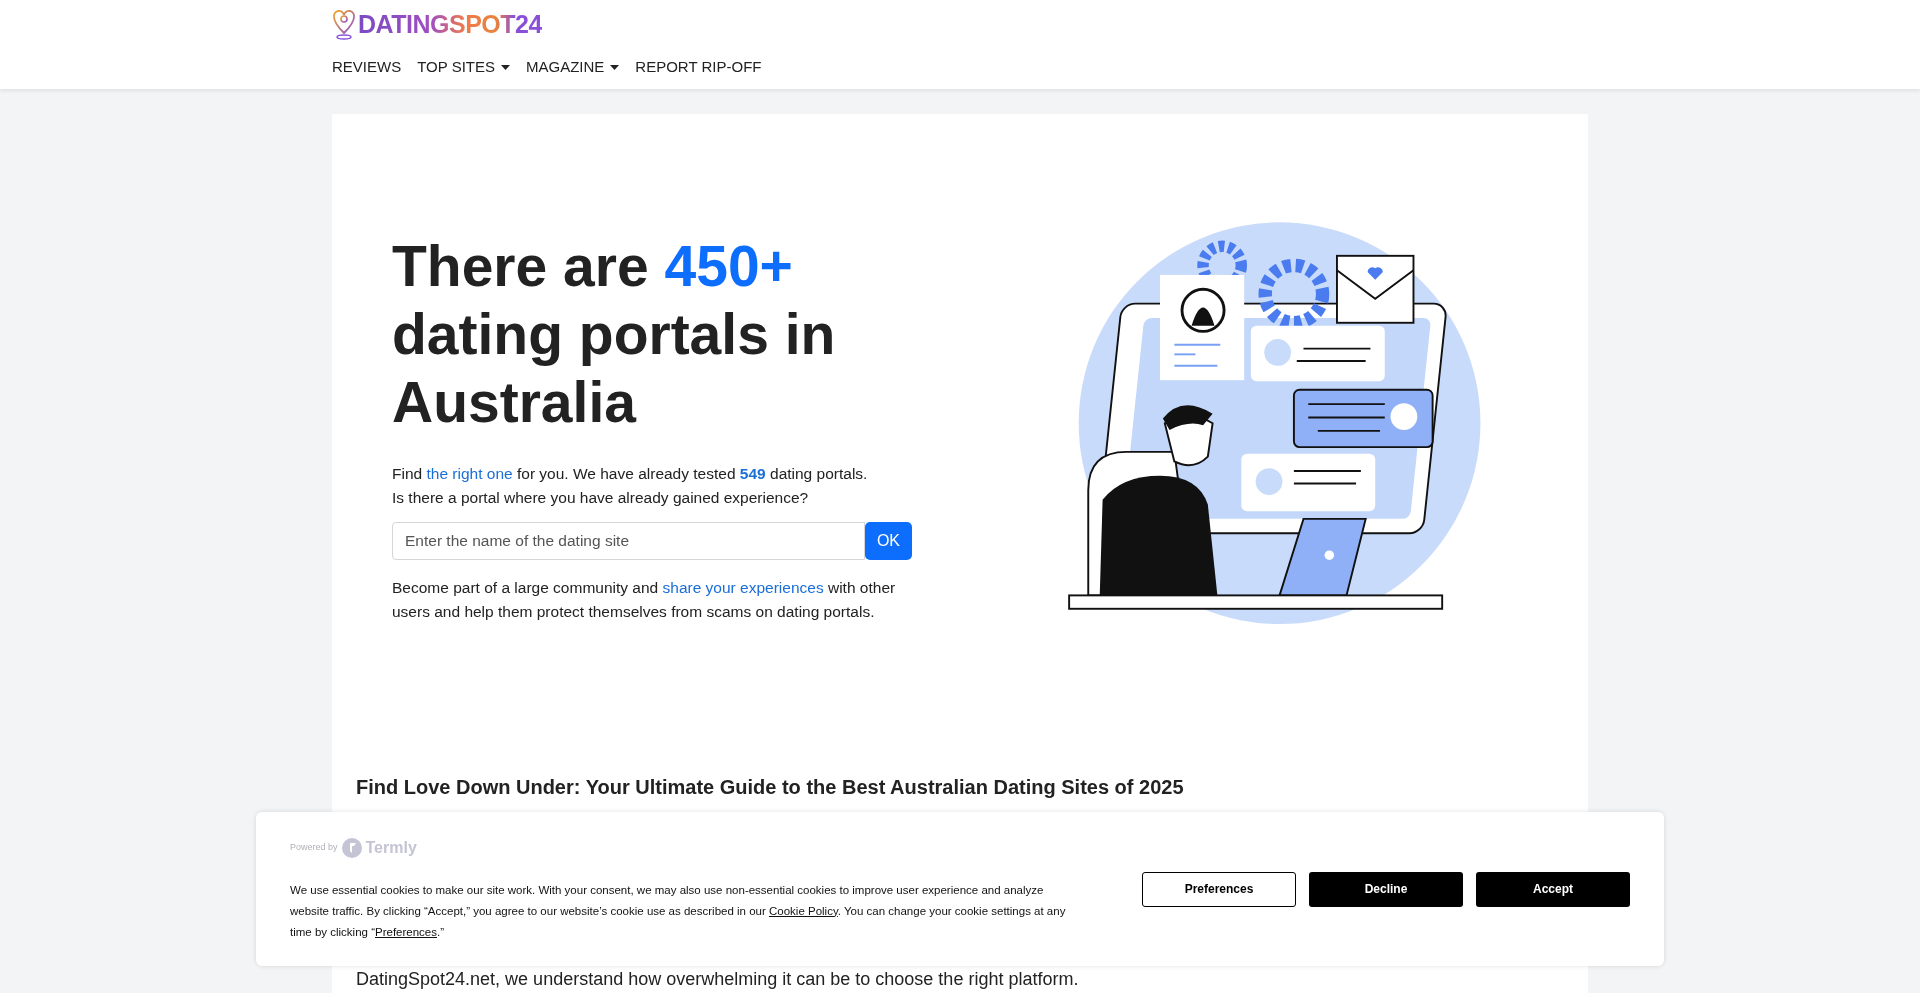  I want to click on heart-pin-icon, so click(344, 25).